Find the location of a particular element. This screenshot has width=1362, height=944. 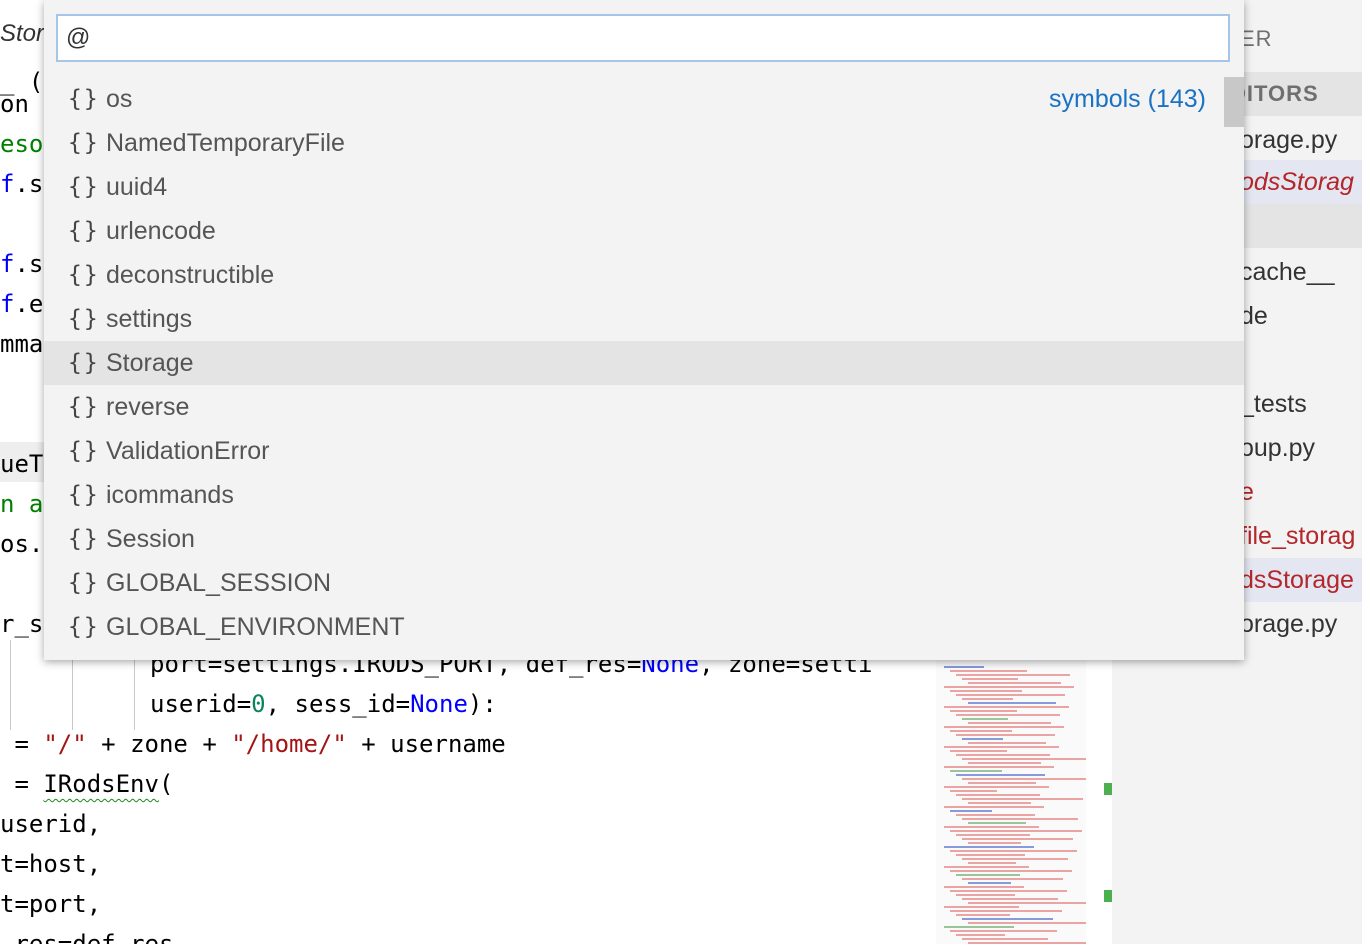

indent-guide is located at coordinates (10, 685).